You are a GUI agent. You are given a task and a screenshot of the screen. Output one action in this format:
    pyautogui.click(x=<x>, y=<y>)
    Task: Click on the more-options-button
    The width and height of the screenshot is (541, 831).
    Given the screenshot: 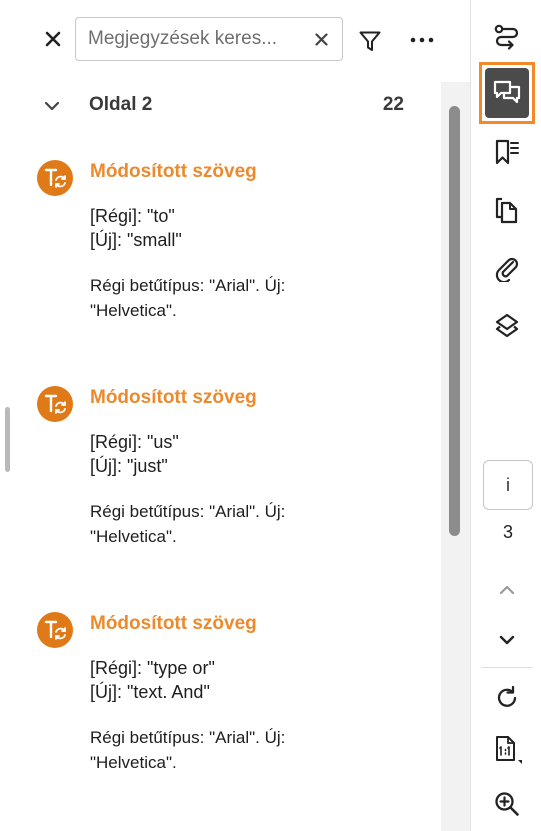 What is the action you would take?
    pyautogui.click(x=422, y=40)
    